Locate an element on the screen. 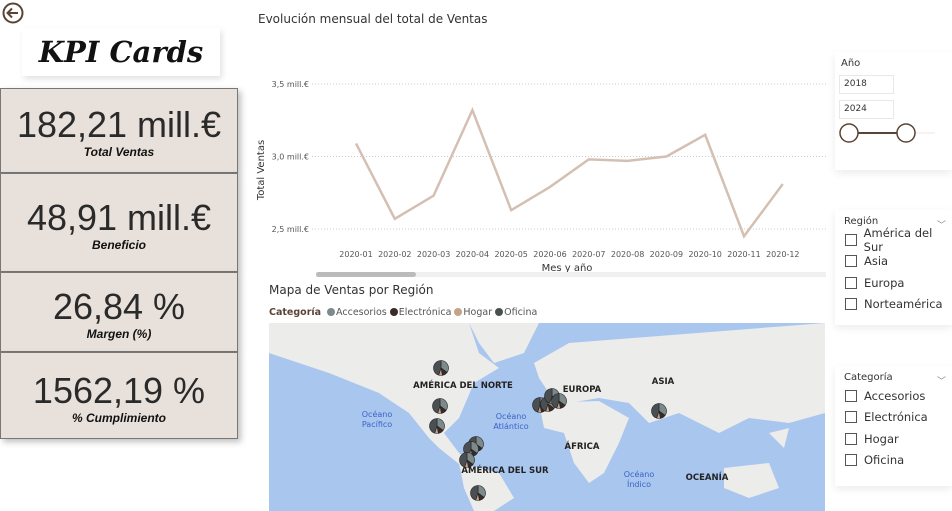 This screenshot has width=952, height=511. year-slicer-title: Año is located at coordinates (851, 63).